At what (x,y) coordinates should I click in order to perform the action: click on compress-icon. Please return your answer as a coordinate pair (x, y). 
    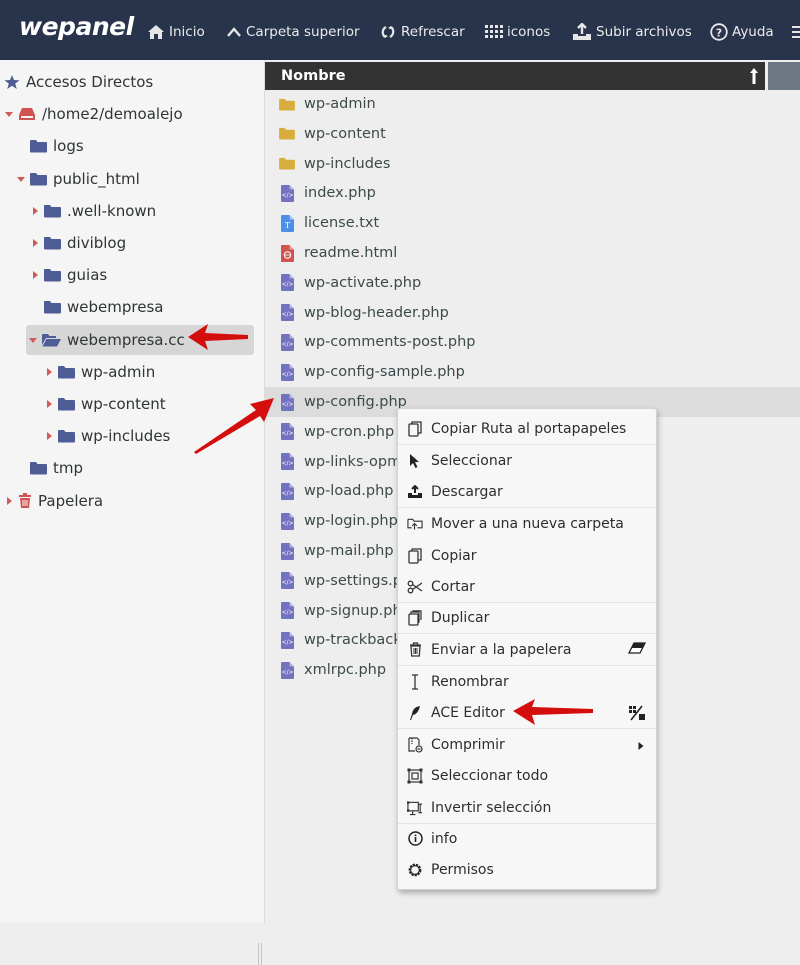
    Looking at the image, I should click on (415, 744).